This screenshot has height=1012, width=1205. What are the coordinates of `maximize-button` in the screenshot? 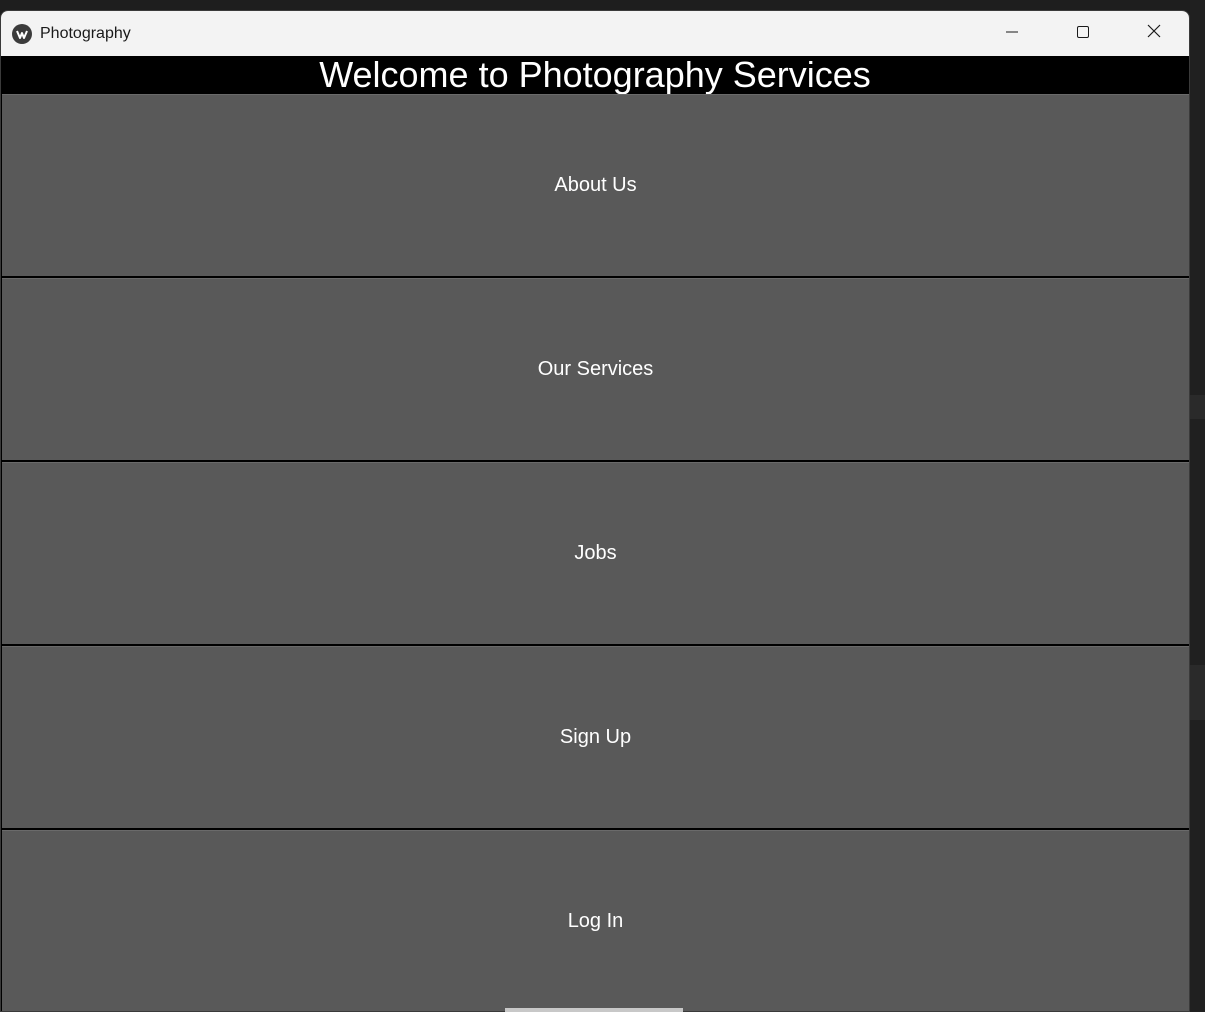 It's located at (1082, 33).